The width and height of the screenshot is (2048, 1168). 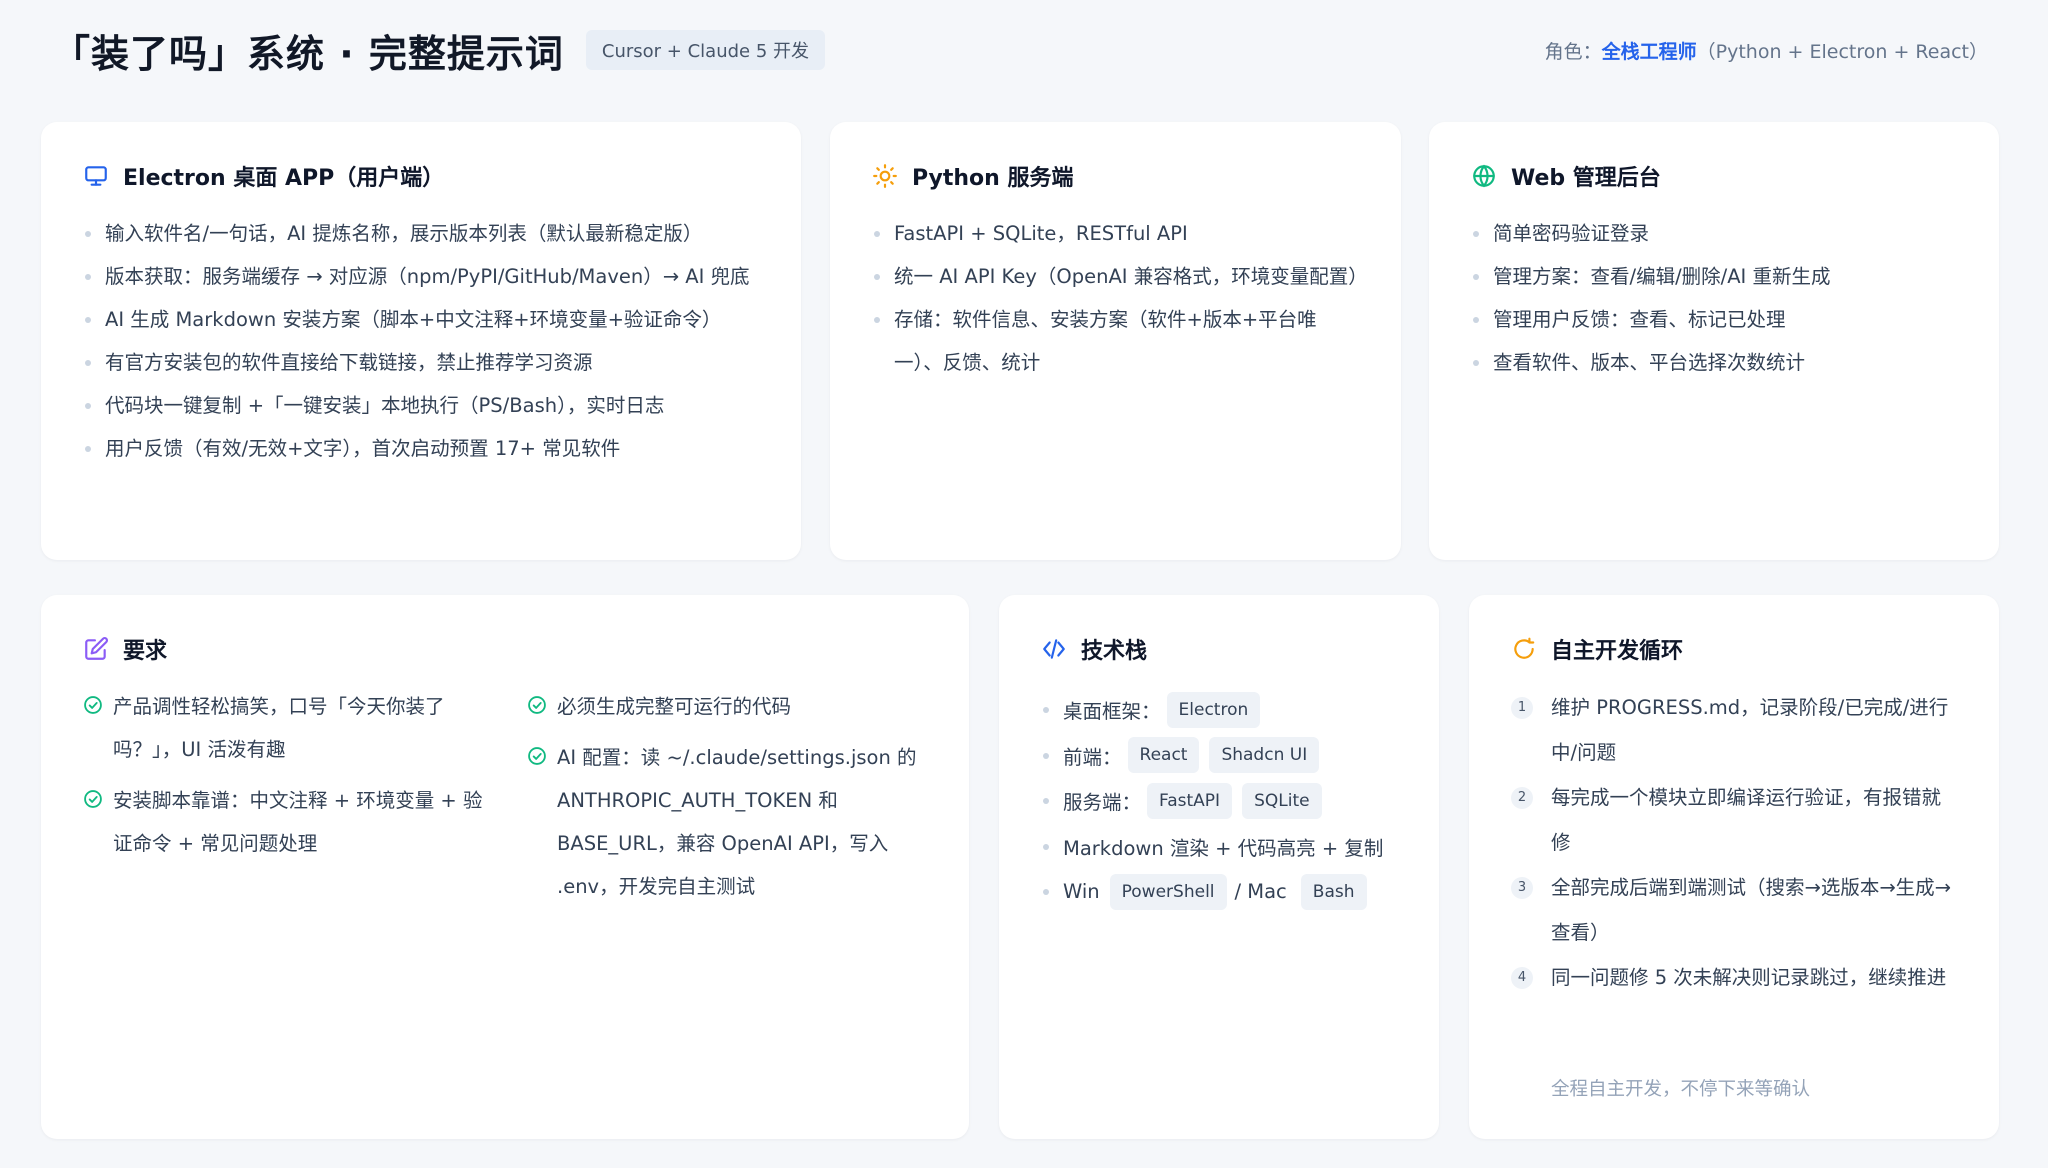 I want to click on step-item: 1 维护 PROGRESS.md，记录阶段/已完成/进行中/问题, so click(x=1735, y=730).